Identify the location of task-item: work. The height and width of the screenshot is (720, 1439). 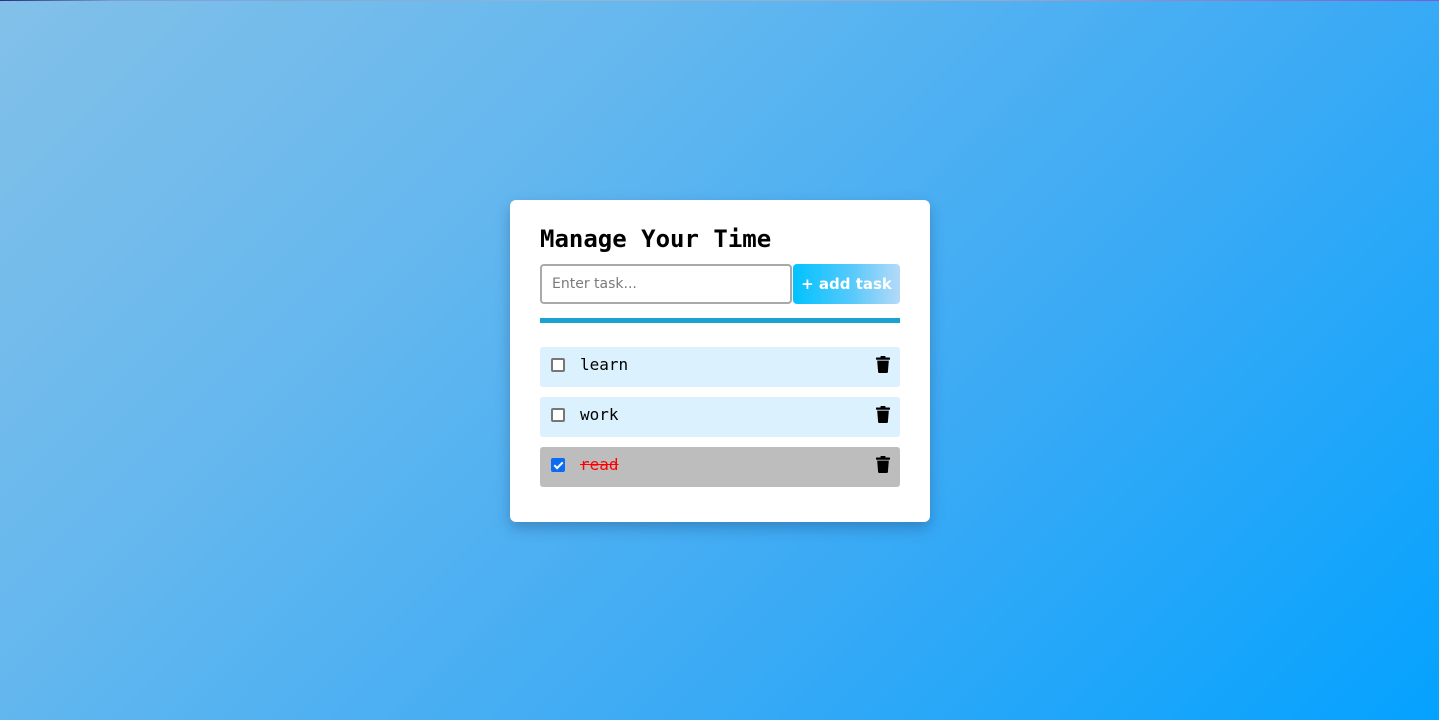
(720, 417).